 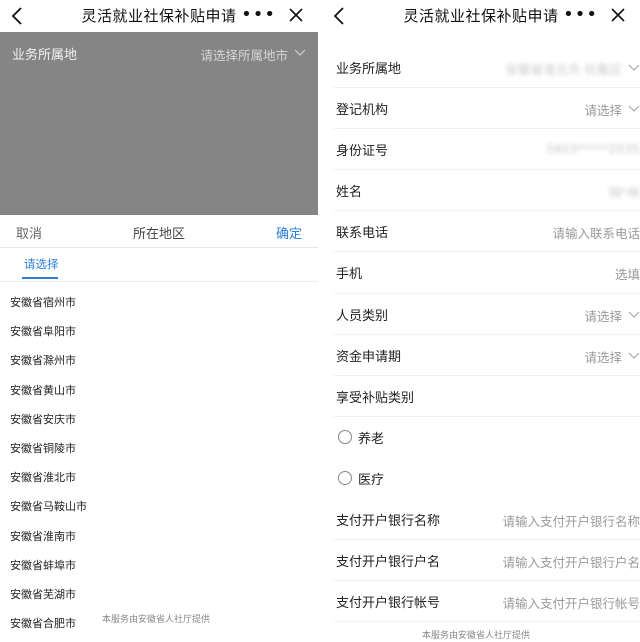 I want to click on region-row-dimmed: 业务所属地 请选择所属地市, so click(x=159, y=53).